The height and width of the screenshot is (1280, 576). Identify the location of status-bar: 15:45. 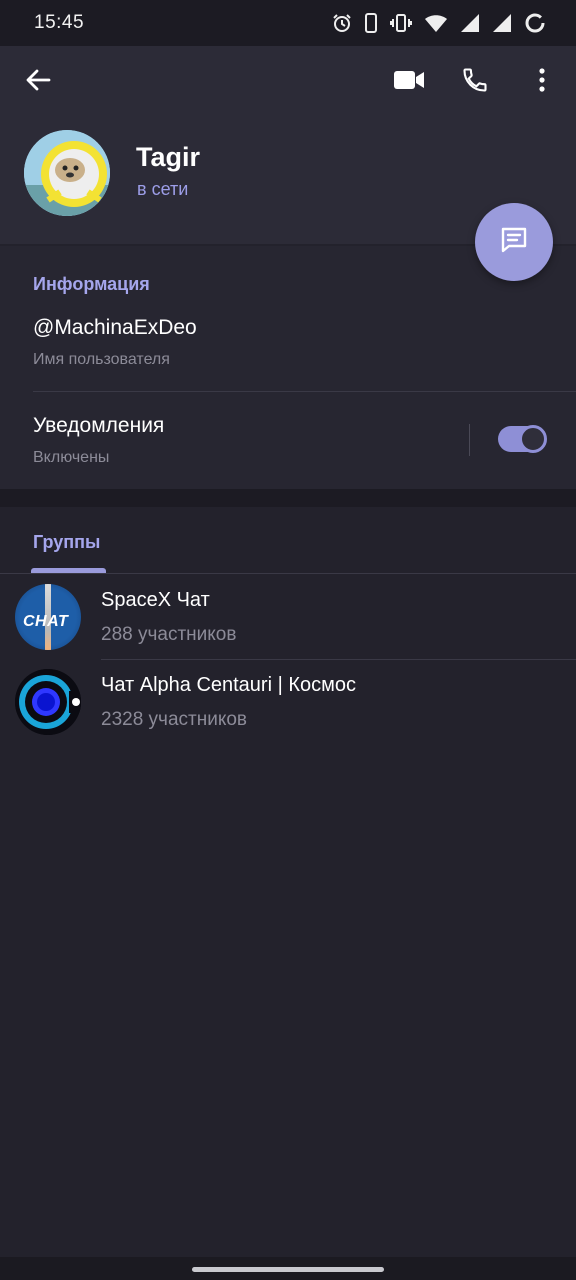
(288, 23).